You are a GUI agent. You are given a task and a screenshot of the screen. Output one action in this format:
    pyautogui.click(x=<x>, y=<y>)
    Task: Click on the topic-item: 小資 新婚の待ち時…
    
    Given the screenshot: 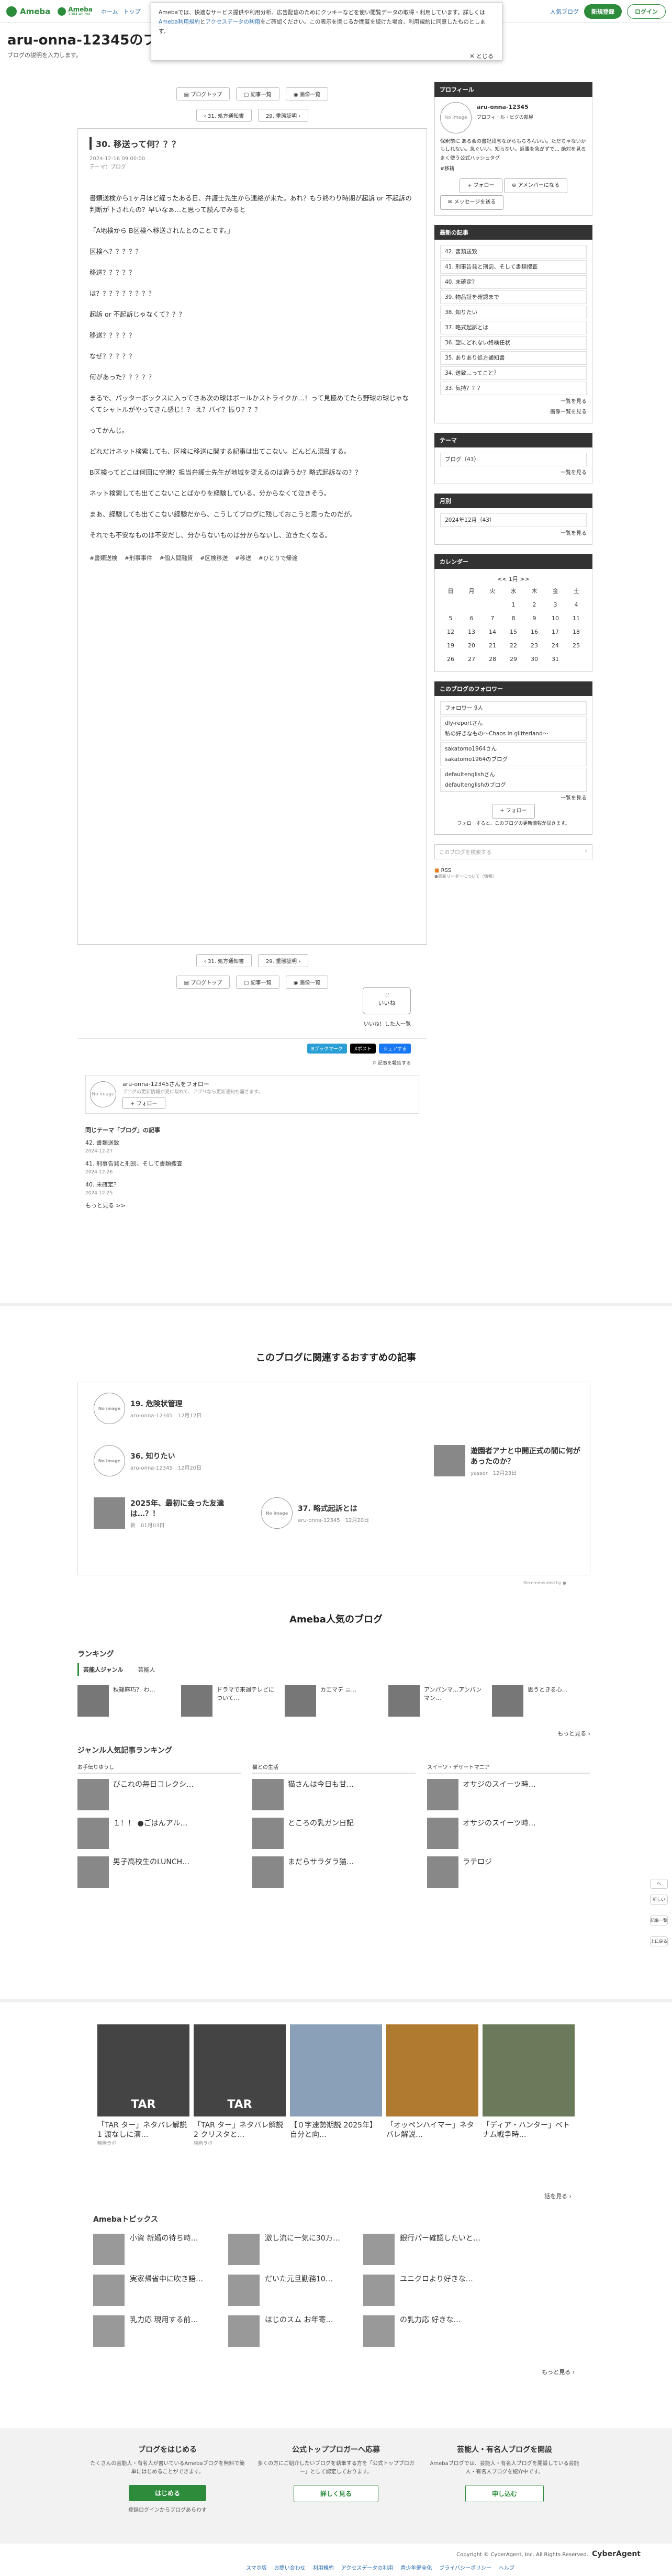 What is the action you would take?
    pyautogui.click(x=155, y=2249)
    